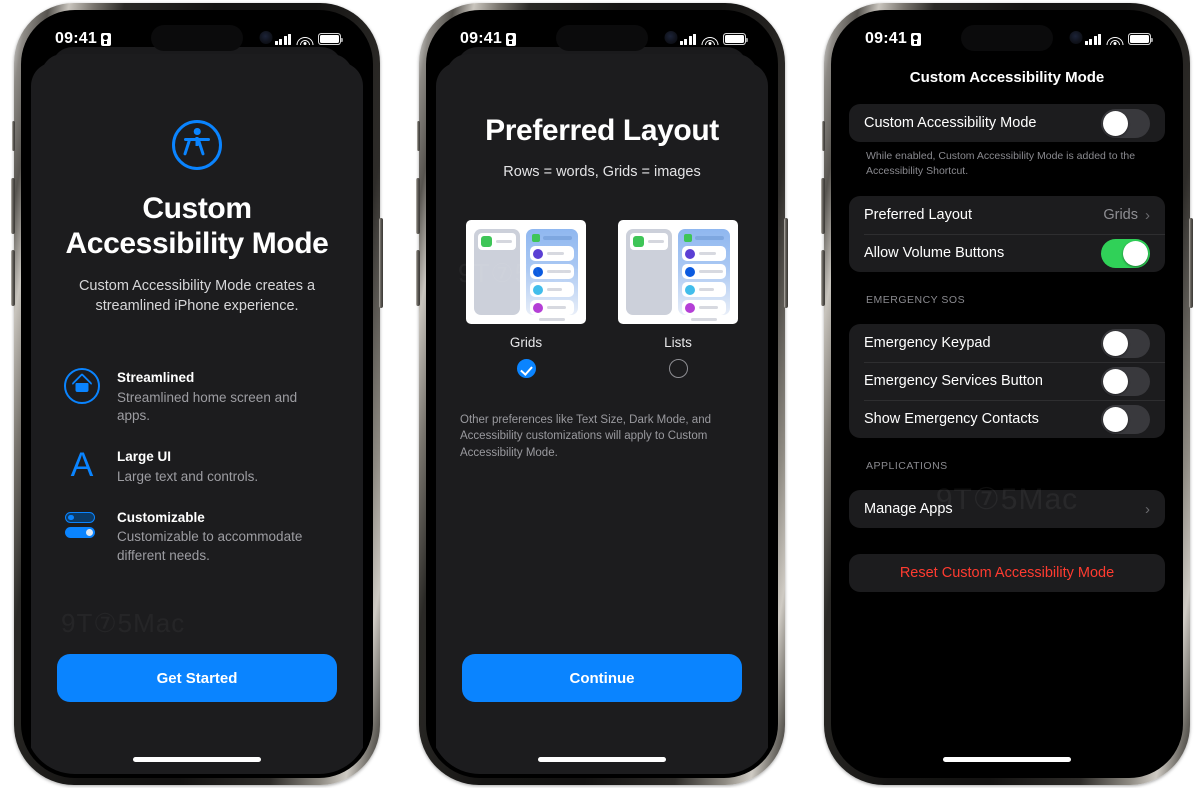  I want to click on get-started-button: Get Started, so click(197, 678).